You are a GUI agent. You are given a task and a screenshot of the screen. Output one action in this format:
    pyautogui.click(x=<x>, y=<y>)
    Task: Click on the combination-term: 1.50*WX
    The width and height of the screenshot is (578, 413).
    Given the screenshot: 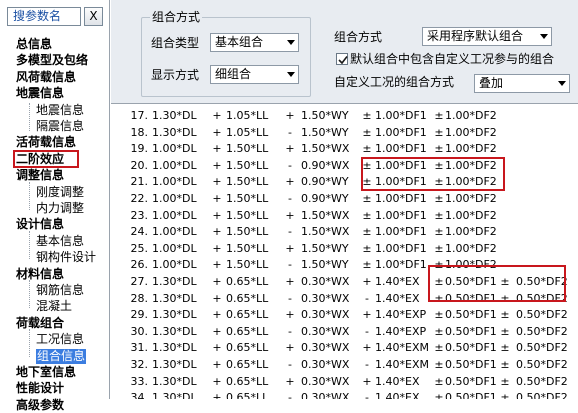 What is the action you would take?
    pyautogui.click(x=325, y=232)
    